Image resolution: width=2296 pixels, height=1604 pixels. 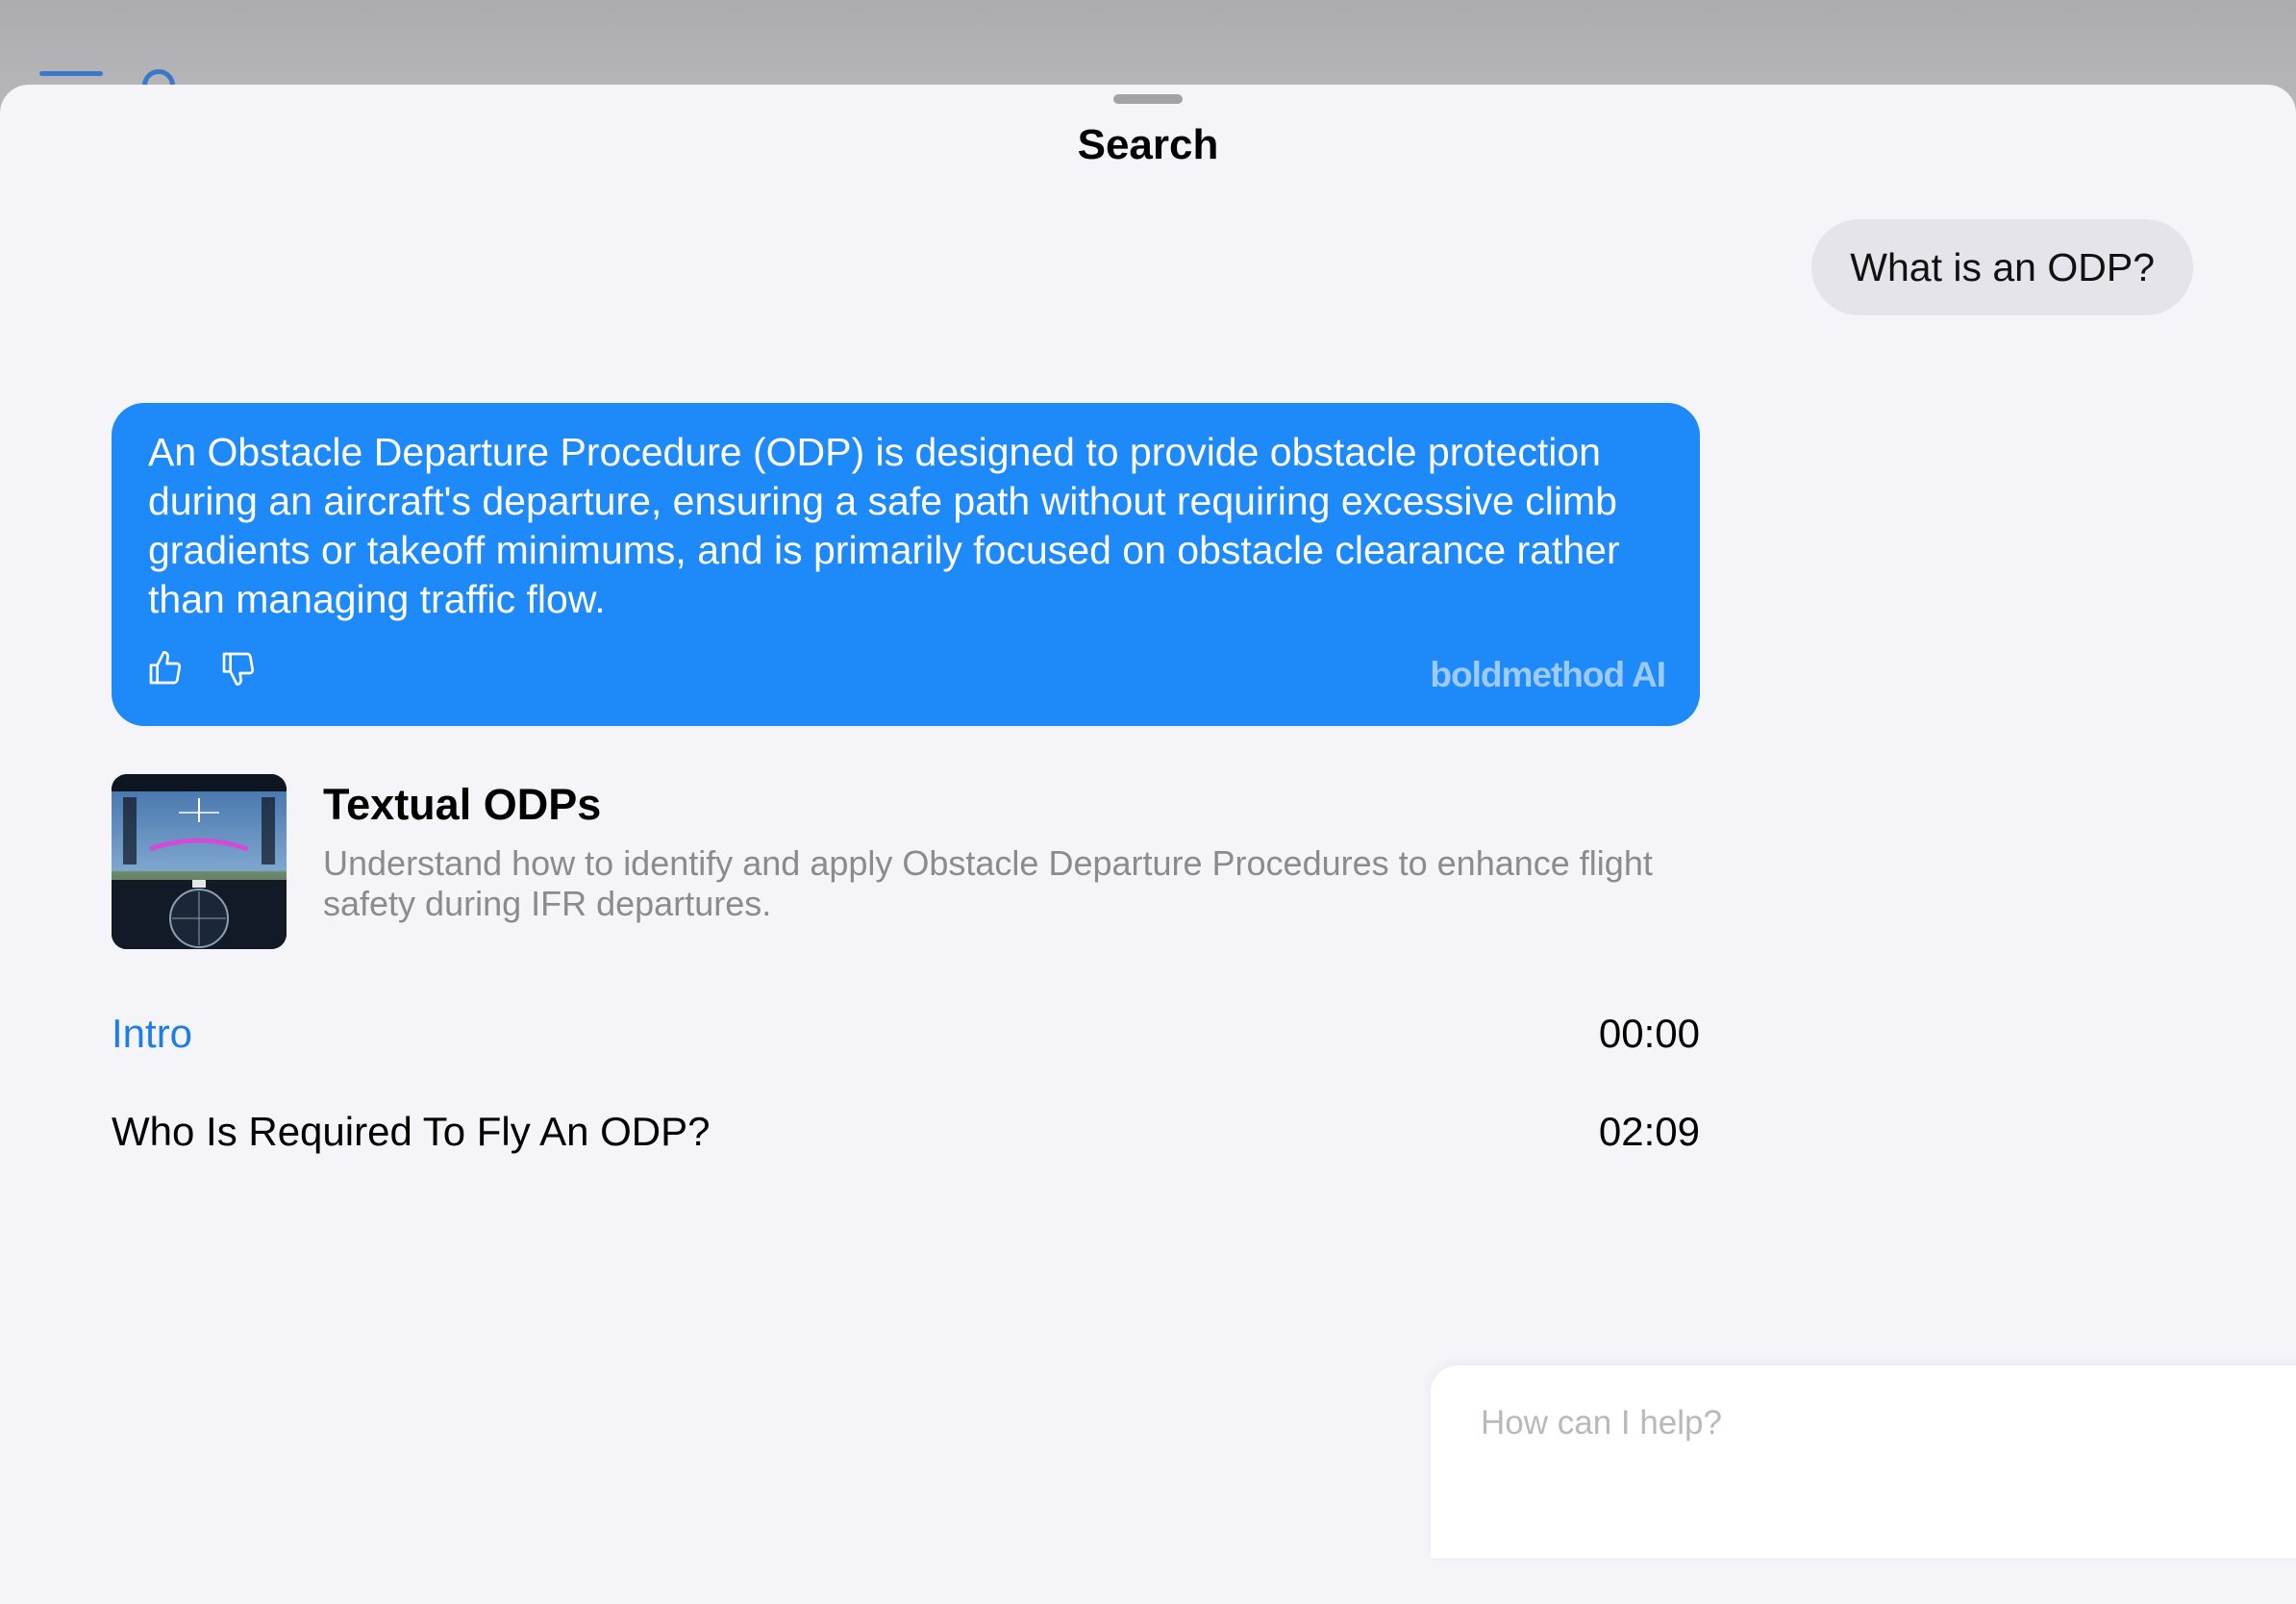 What do you see at coordinates (906, 1131) in the screenshot?
I see `chapter-item-who-is-required: Who Is Required To Fly An ODP? 02:09` at bounding box center [906, 1131].